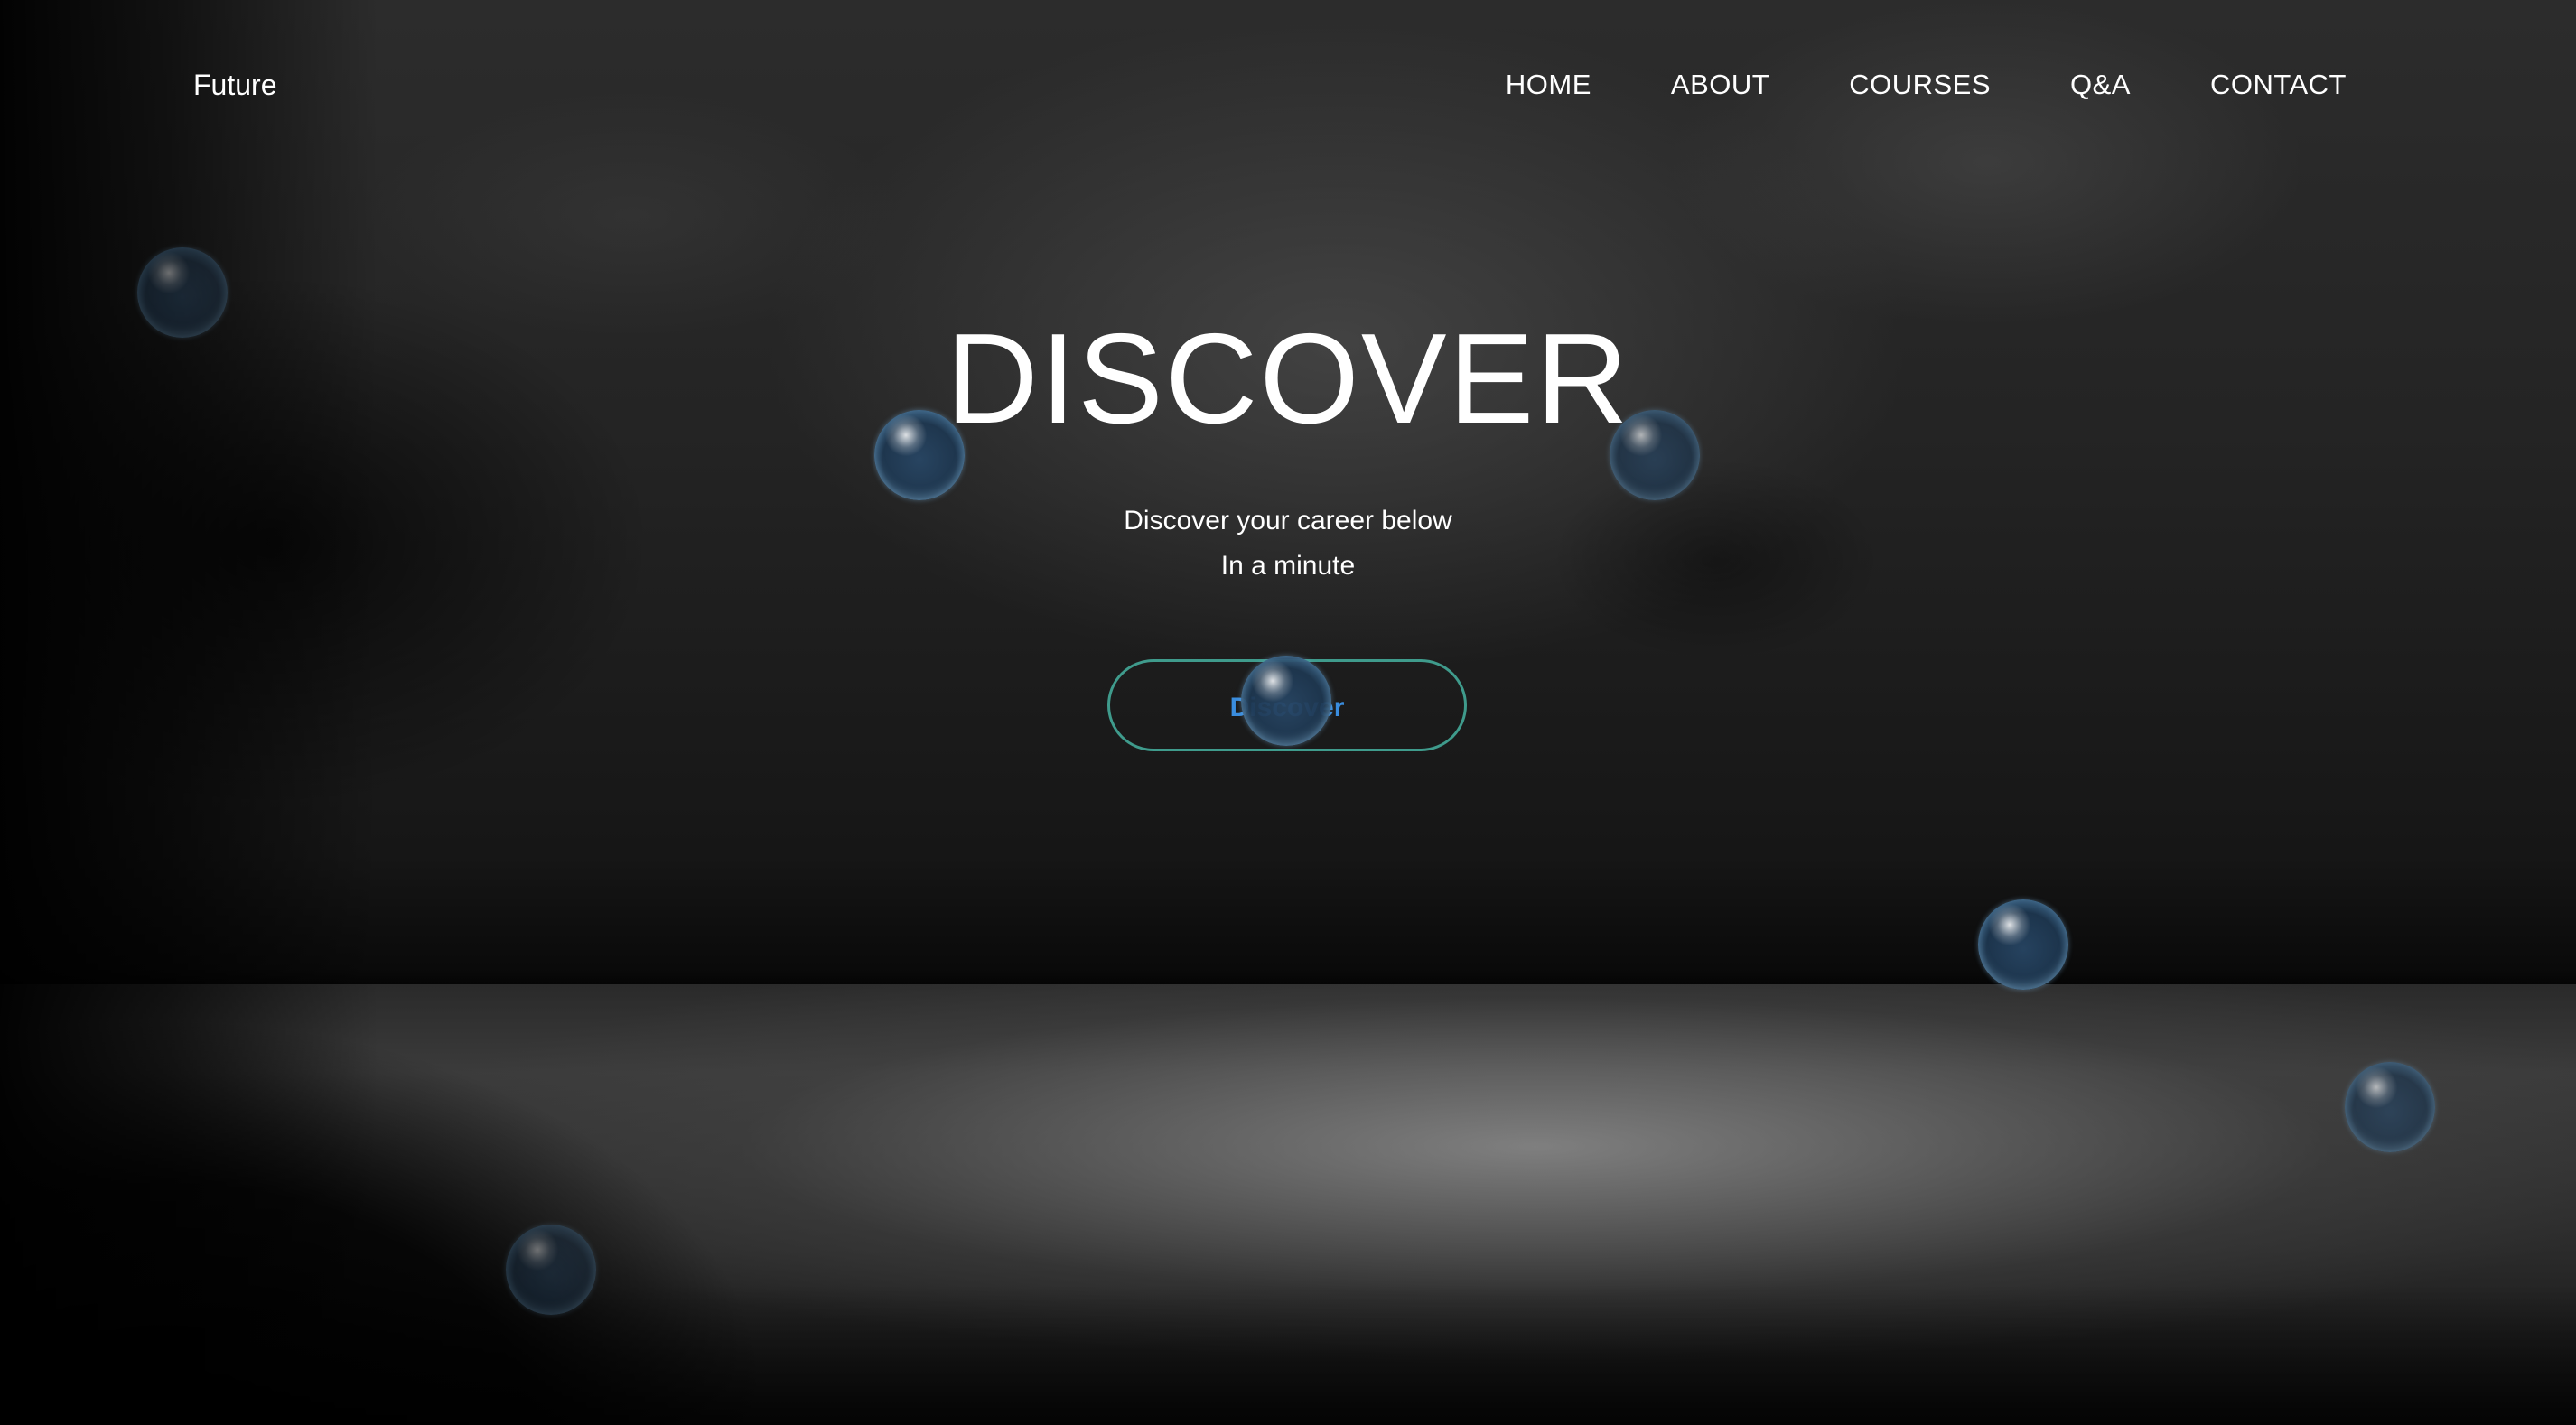 This screenshot has height=1425, width=2576. What do you see at coordinates (1920, 85) in the screenshot?
I see `nav-link-courses: COURSES` at bounding box center [1920, 85].